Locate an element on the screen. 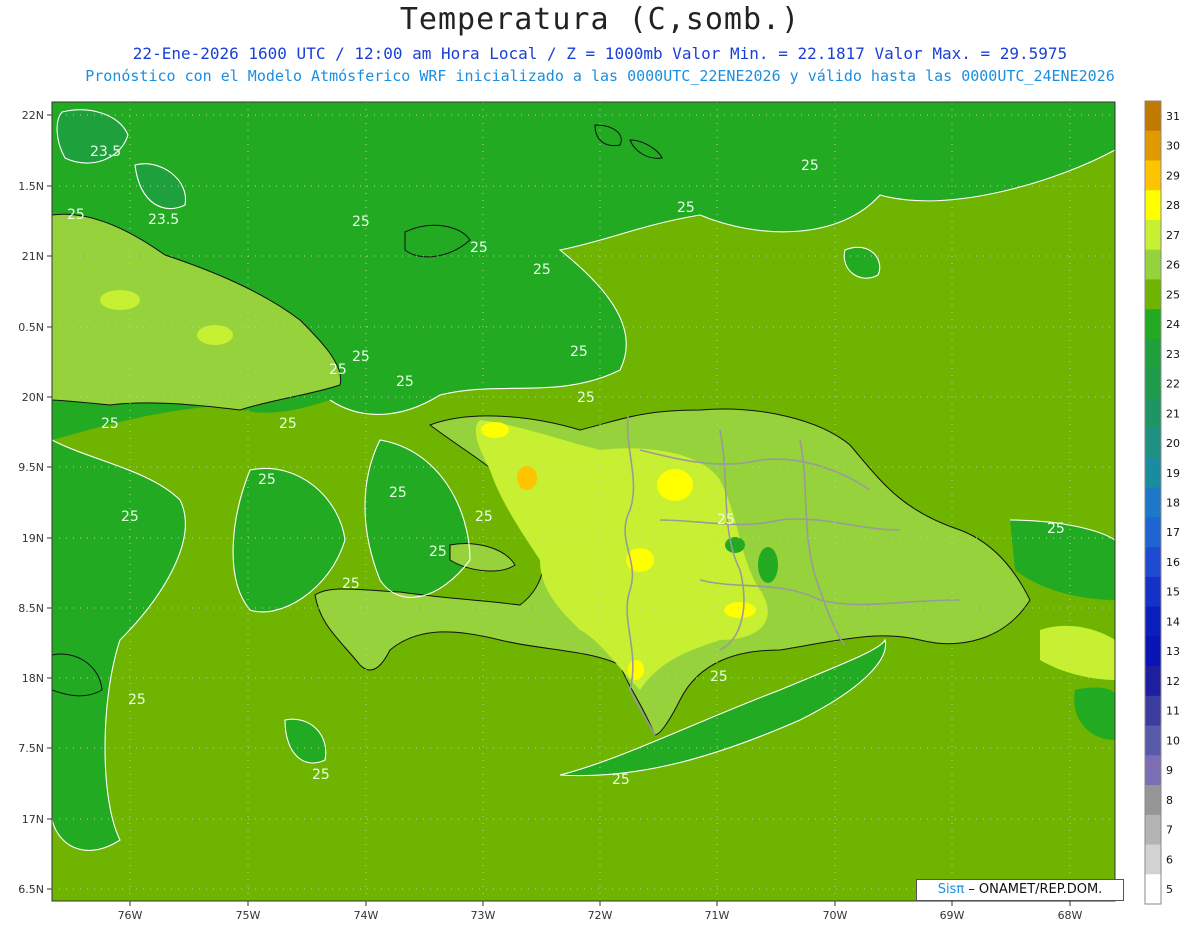  legend-label: 18 is located at coordinates (1173, 503).